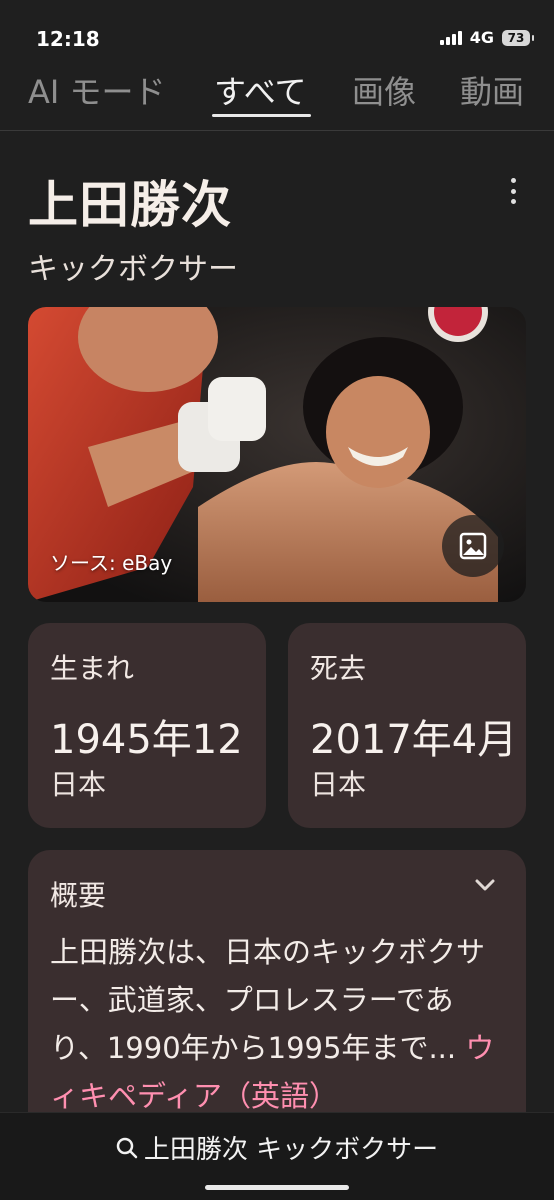 The width and height of the screenshot is (554, 1200). What do you see at coordinates (261, 115) in the screenshot?
I see `active-tab-indicator` at bounding box center [261, 115].